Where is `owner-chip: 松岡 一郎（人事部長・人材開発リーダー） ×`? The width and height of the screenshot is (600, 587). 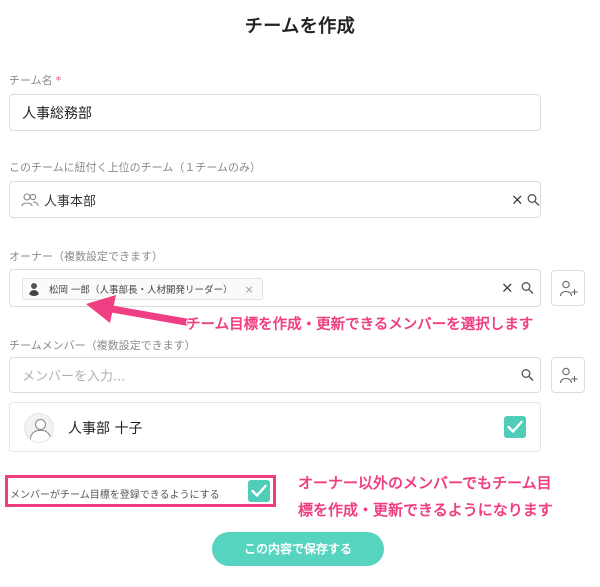
owner-chip: 松岡 一郎（人事部長・人材開発リーダー） × is located at coordinates (142, 289).